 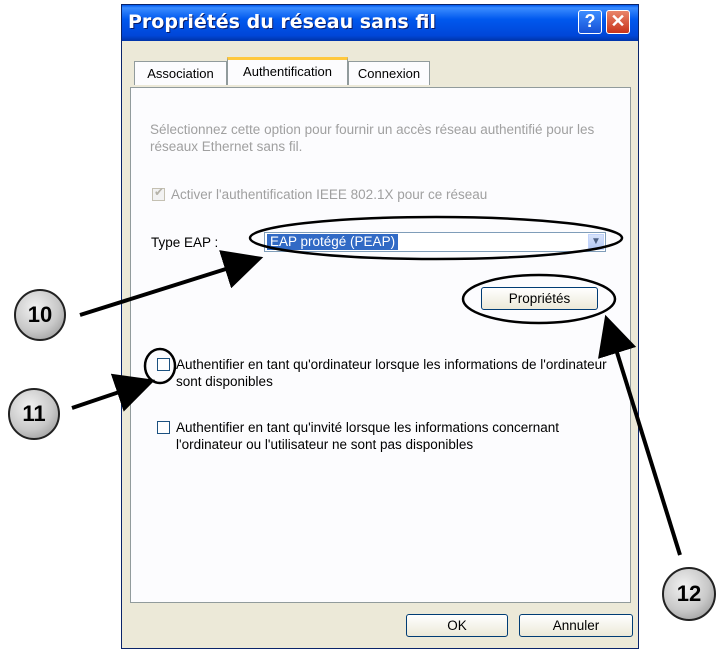 I want to click on callout-10: 10, so click(x=40, y=315).